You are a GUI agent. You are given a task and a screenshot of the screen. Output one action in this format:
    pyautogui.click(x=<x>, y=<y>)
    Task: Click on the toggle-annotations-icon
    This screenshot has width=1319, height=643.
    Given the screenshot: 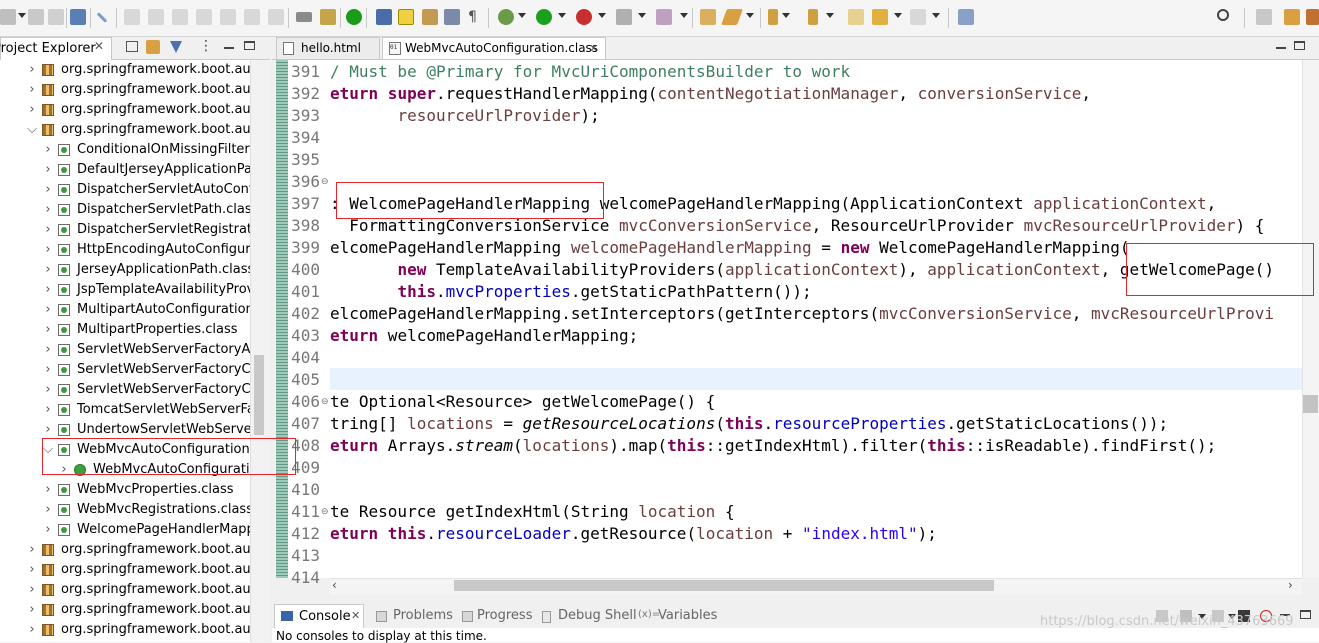 What is the action you would take?
    pyautogui.click(x=430, y=17)
    